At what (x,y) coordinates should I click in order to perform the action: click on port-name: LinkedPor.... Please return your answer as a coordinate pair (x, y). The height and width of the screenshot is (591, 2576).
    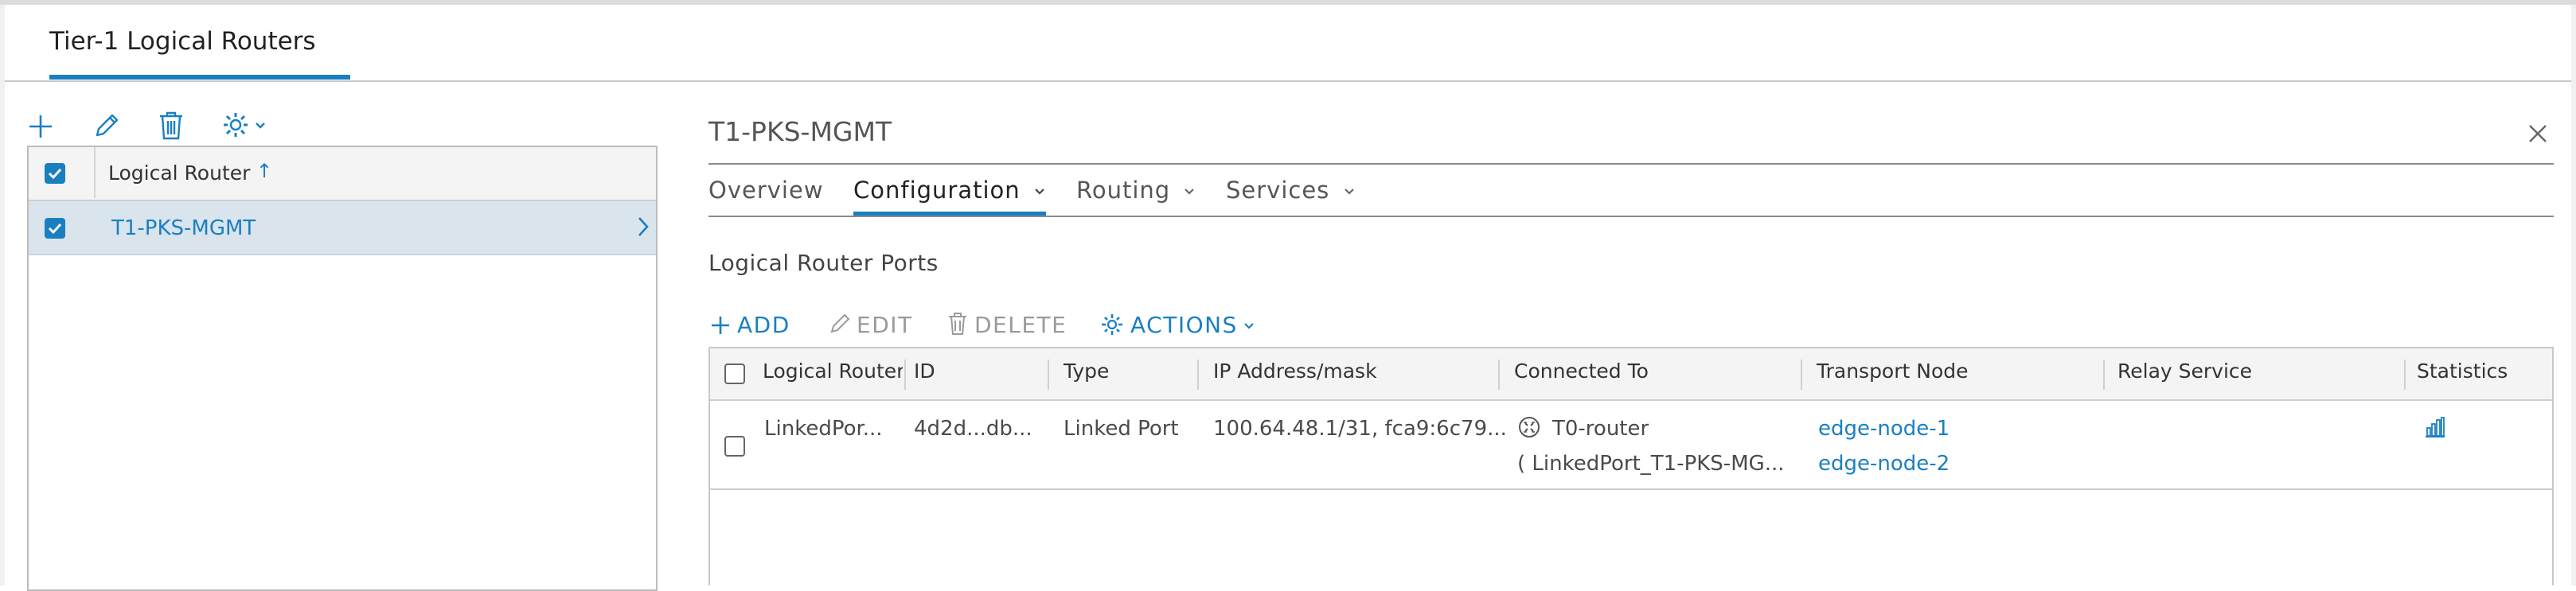
    Looking at the image, I should click on (823, 429).